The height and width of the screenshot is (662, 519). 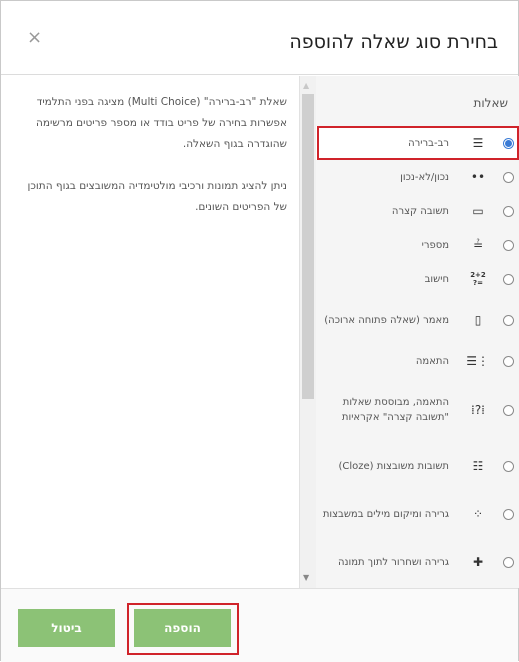 What do you see at coordinates (417, 245) in the screenshot?
I see `question-type-item: ≟ מספרי` at bounding box center [417, 245].